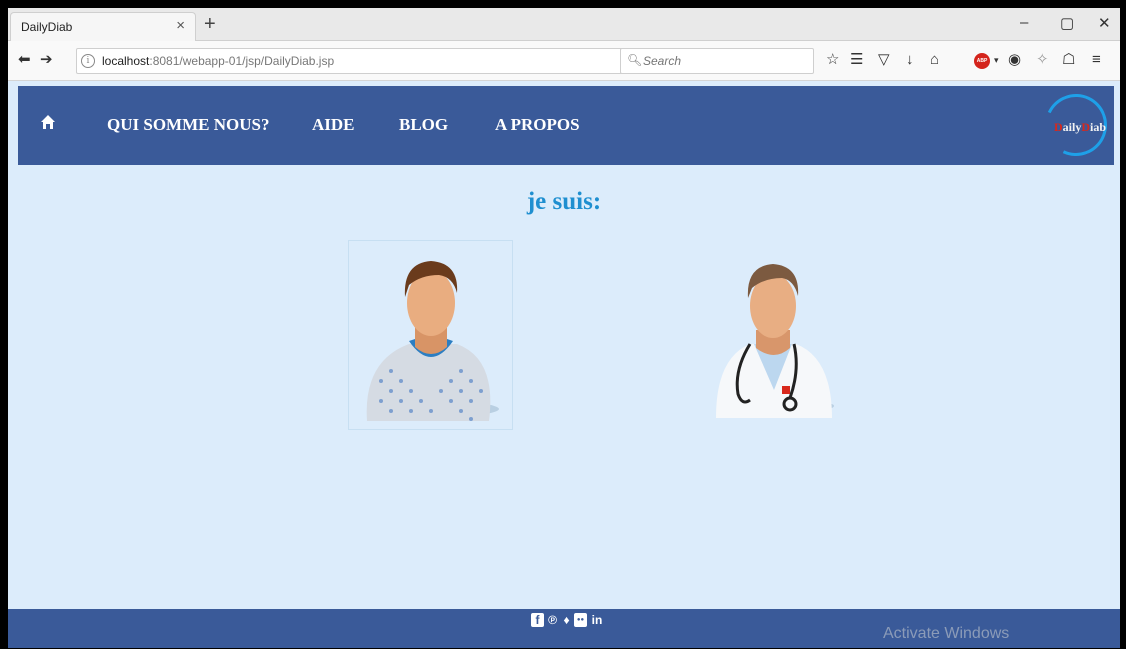  Describe the element at coordinates (1086, 127) in the screenshot. I see `logo-letter-d2: D` at that location.